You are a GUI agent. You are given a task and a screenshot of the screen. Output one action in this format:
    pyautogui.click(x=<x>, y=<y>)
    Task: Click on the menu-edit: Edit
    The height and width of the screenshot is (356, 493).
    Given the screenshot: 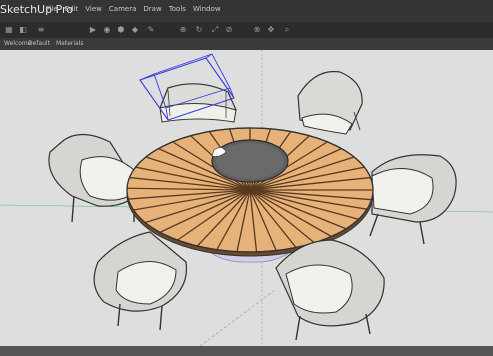 What is the action you would take?
    pyautogui.click(x=72, y=9)
    